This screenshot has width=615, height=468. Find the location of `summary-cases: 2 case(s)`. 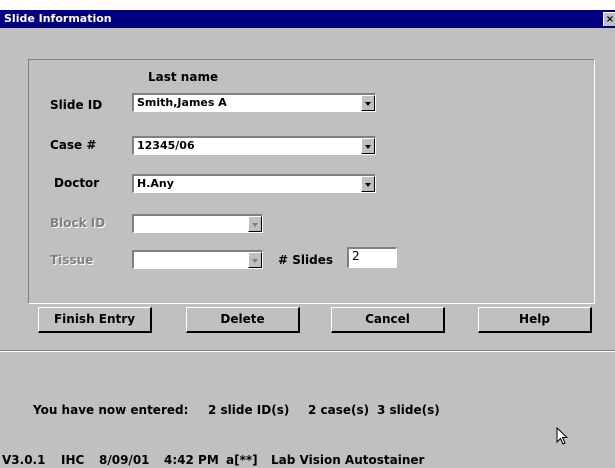

summary-cases: 2 case(s) is located at coordinates (339, 410).